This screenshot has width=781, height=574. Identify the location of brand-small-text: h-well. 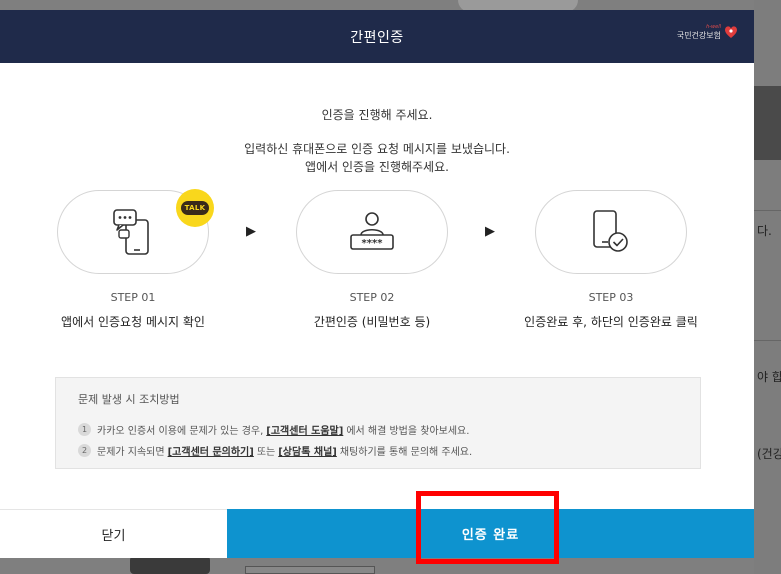
(713, 26).